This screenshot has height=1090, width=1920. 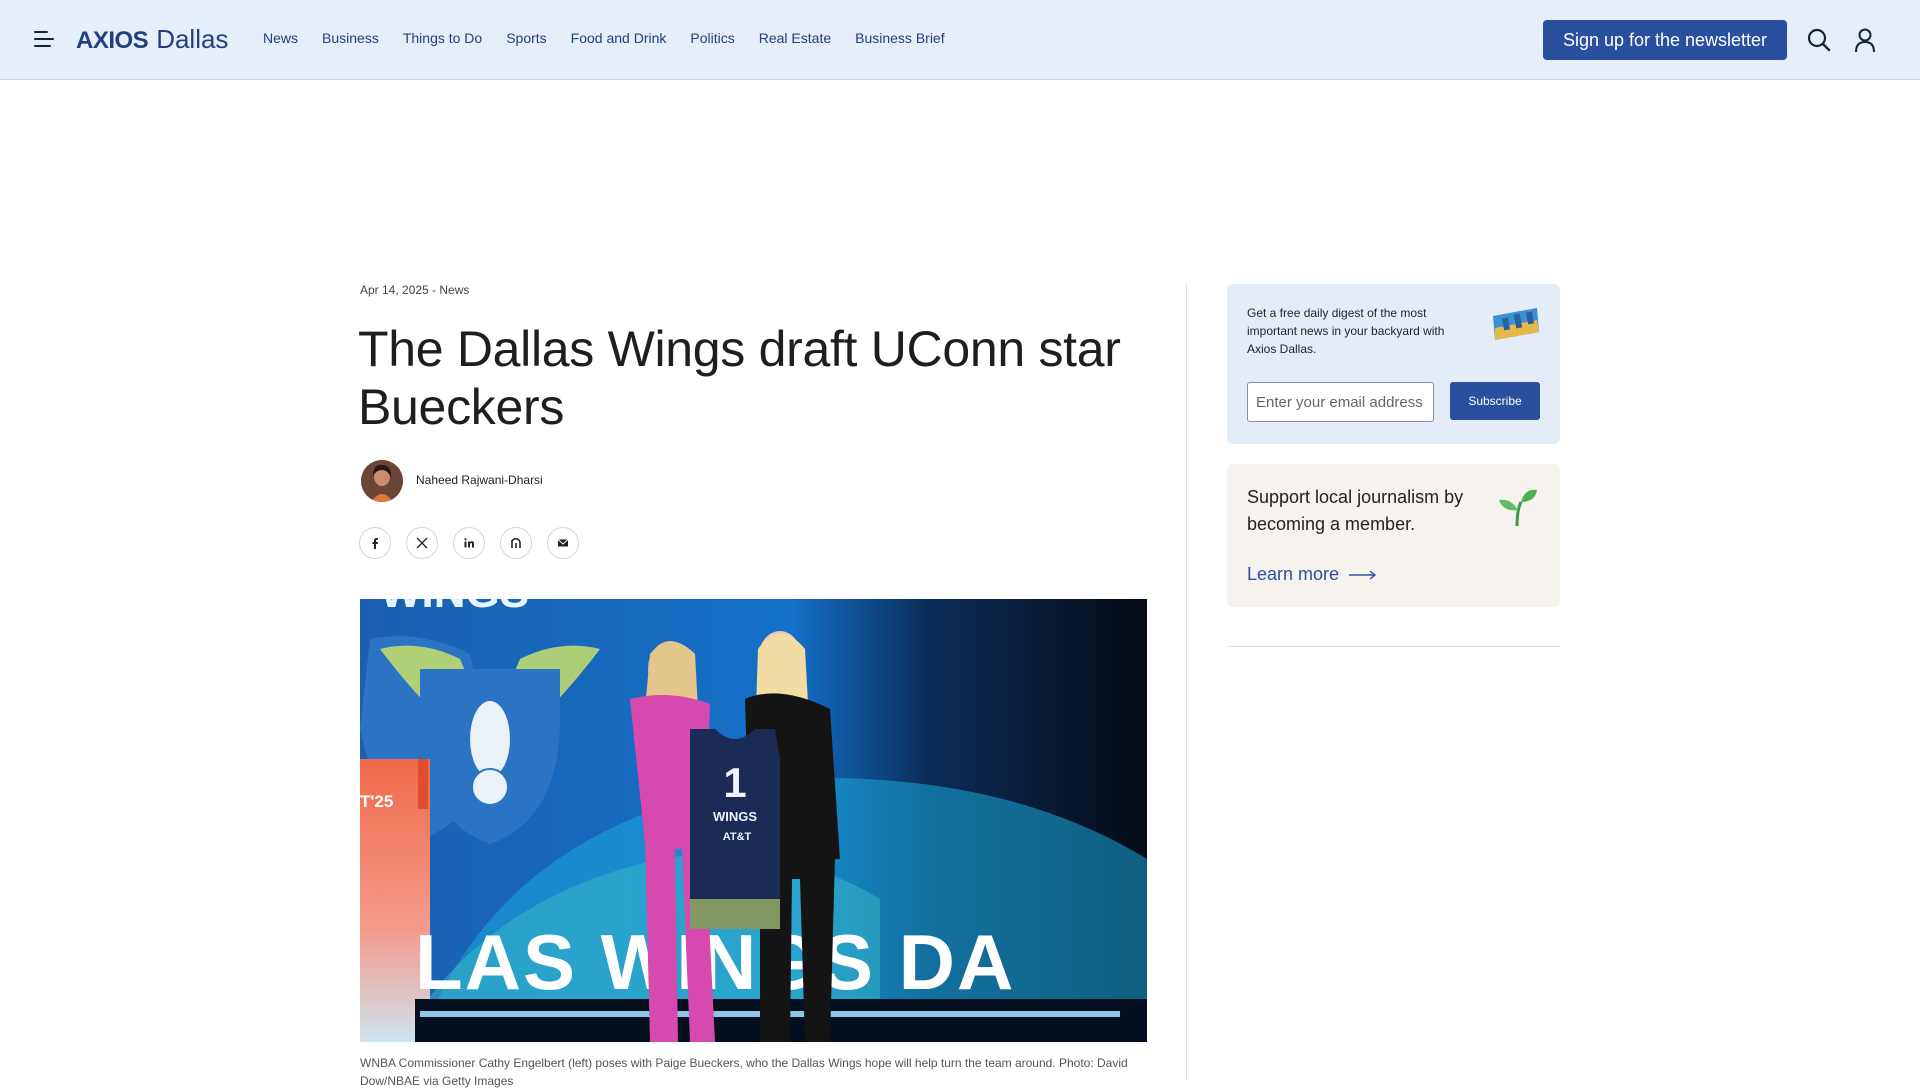 What do you see at coordinates (112, 40) in the screenshot?
I see `logo-brand: AXIOS` at bounding box center [112, 40].